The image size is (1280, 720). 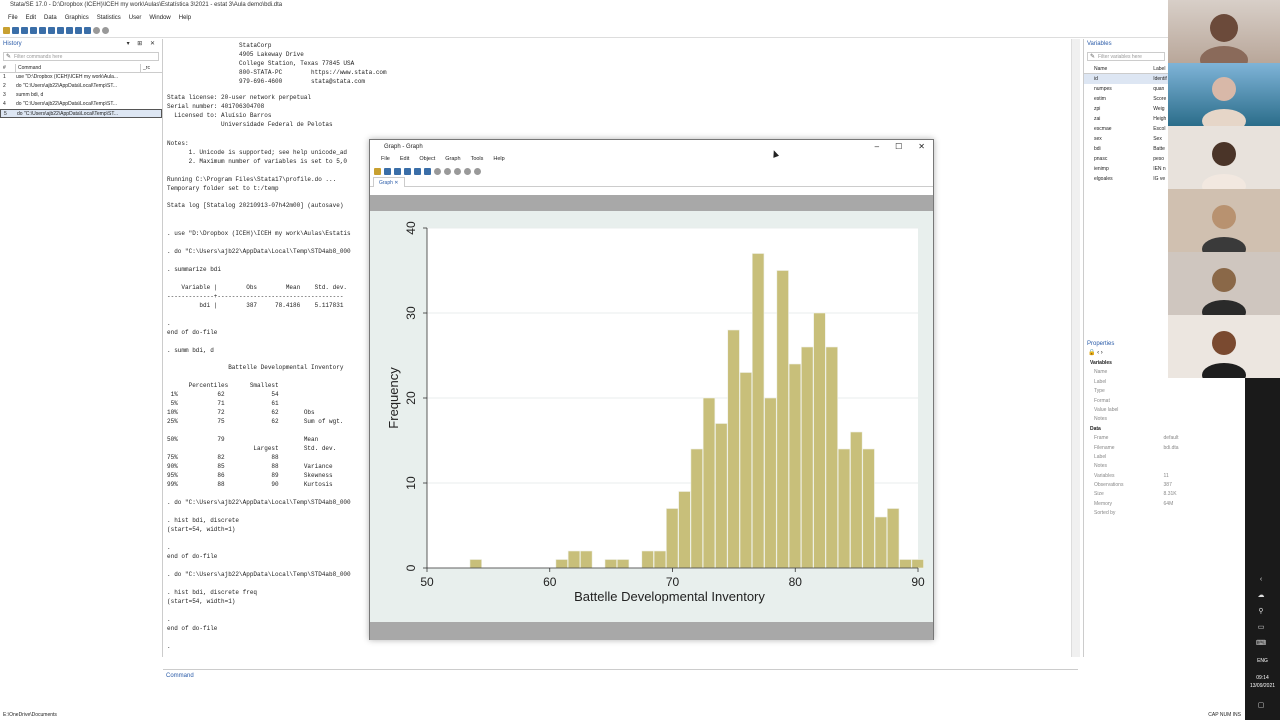 I want to click on keyboard-icon: ⌨, so click(x=1261, y=644).